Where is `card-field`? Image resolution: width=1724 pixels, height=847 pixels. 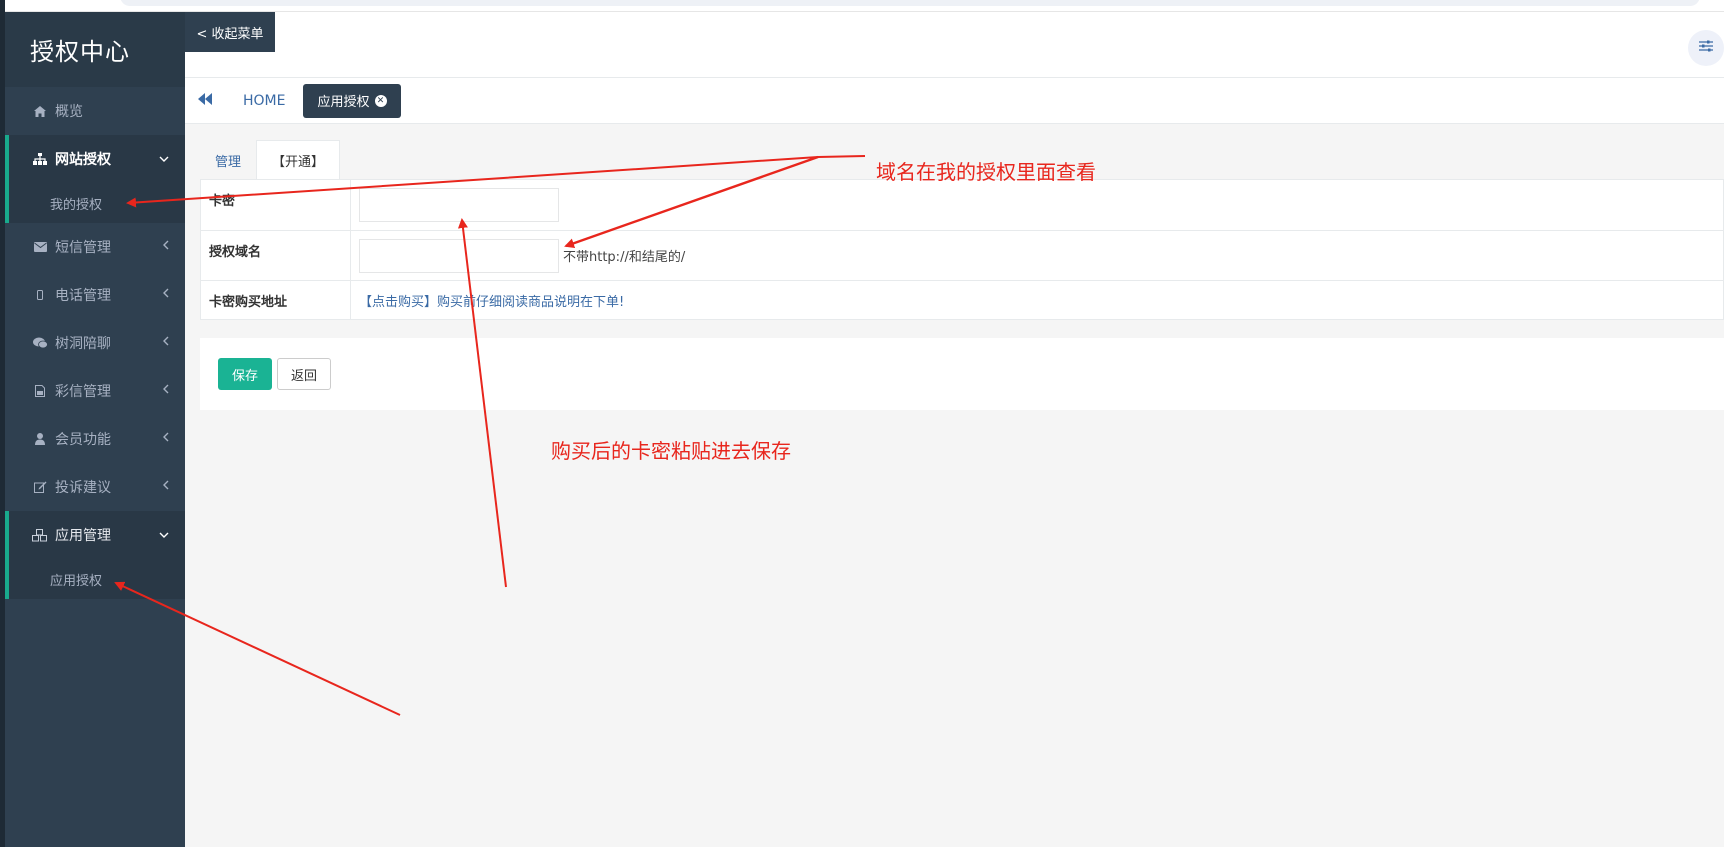 card-field is located at coordinates (459, 205).